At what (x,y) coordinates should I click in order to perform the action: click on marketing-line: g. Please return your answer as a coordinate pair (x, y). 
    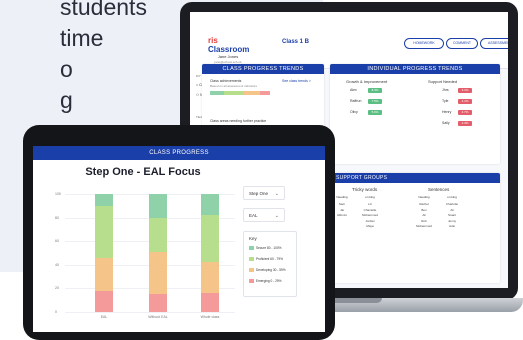
    Looking at the image, I should click on (66, 100).